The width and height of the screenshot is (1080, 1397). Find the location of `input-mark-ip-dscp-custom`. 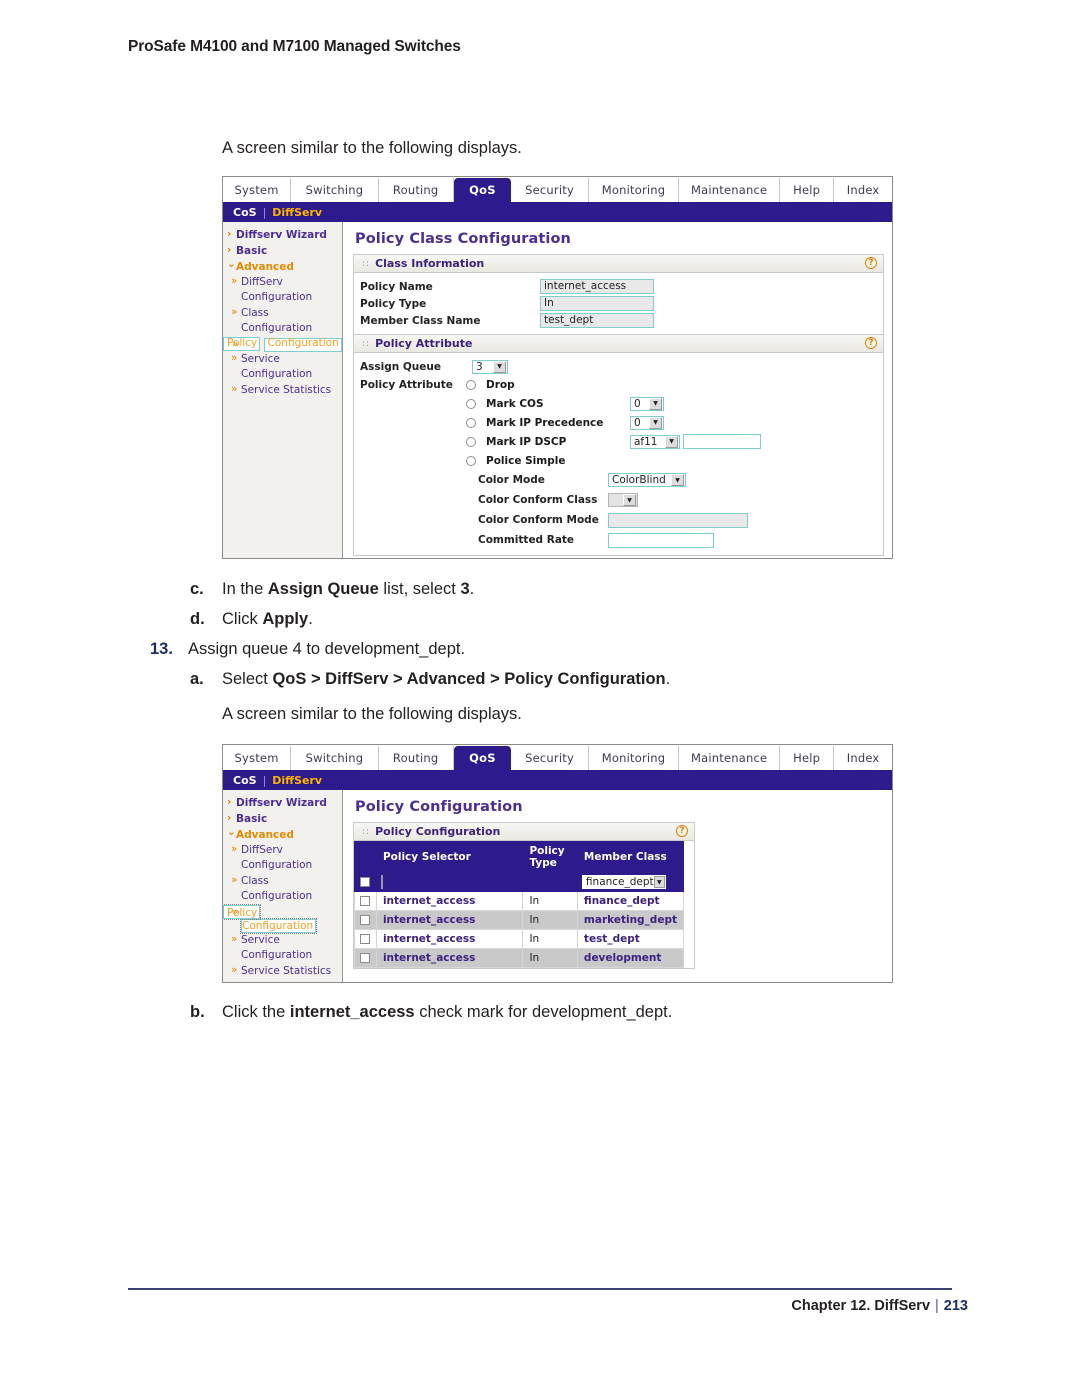

input-mark-ip-dscp-custom is located at coordinates (722, 441).